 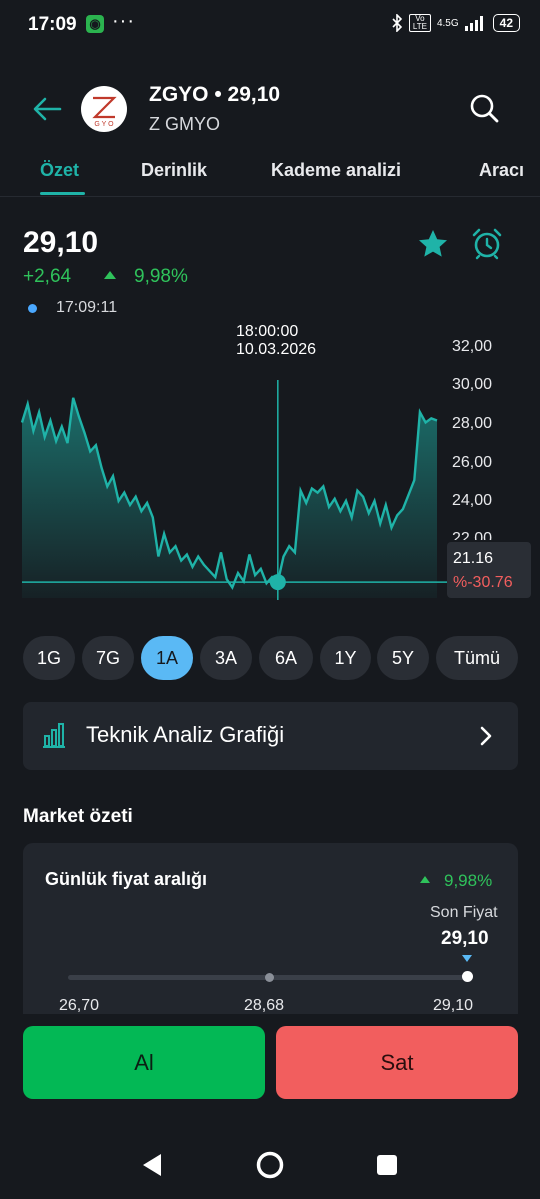 What do you see at coordinates (226, 658) in the screenshot?
I see `period-3a: 3A` at bounding box center [226, 658].